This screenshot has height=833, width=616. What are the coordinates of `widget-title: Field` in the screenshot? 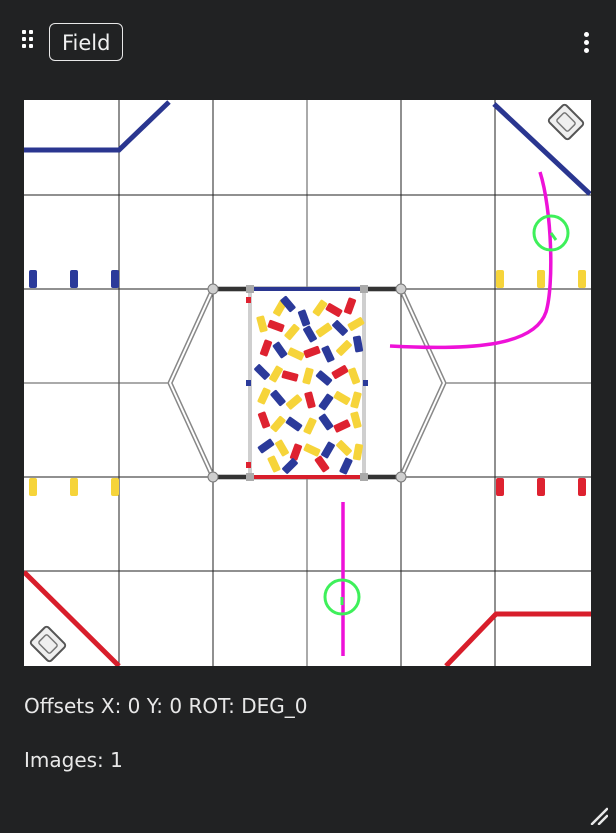 It's located at (86, 42).